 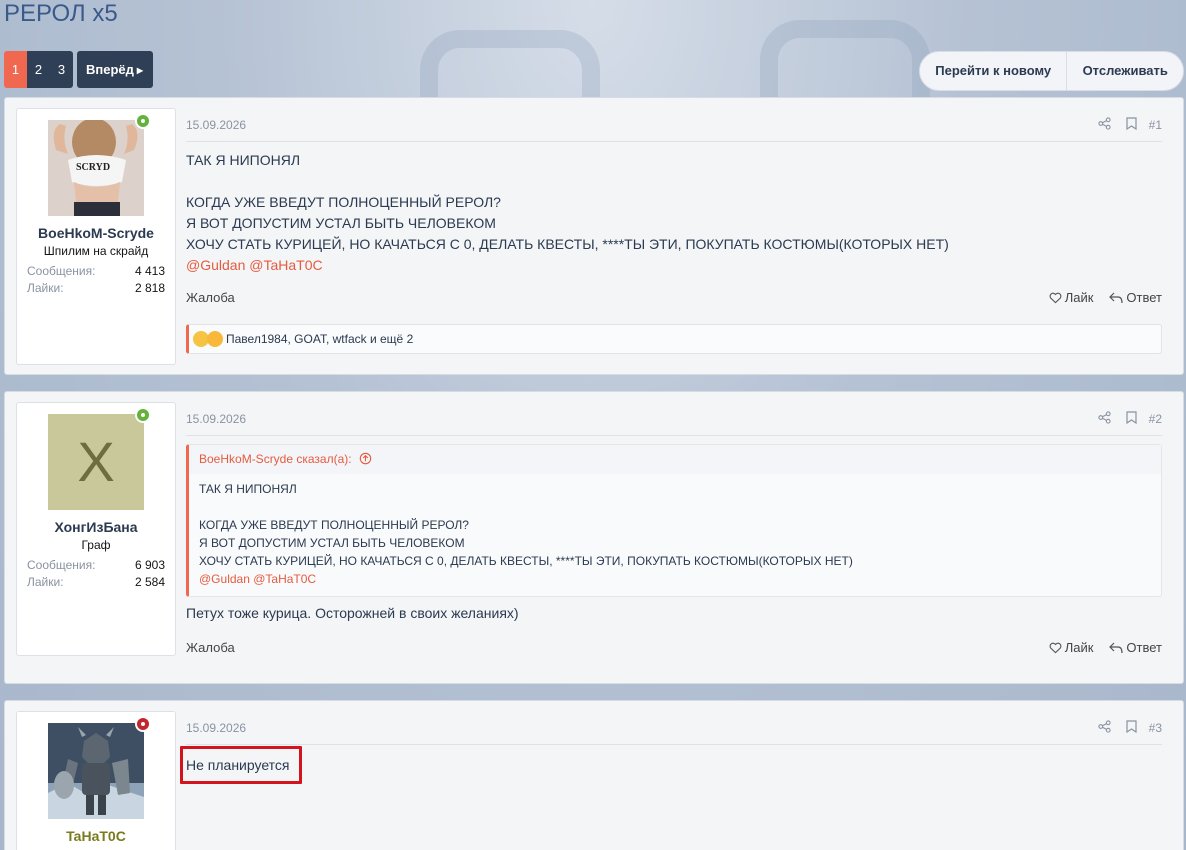 What do you see at coordinates (61, 69) in the screenshot?
I see `page-link-3: 3` at bounding box center [61, 69].